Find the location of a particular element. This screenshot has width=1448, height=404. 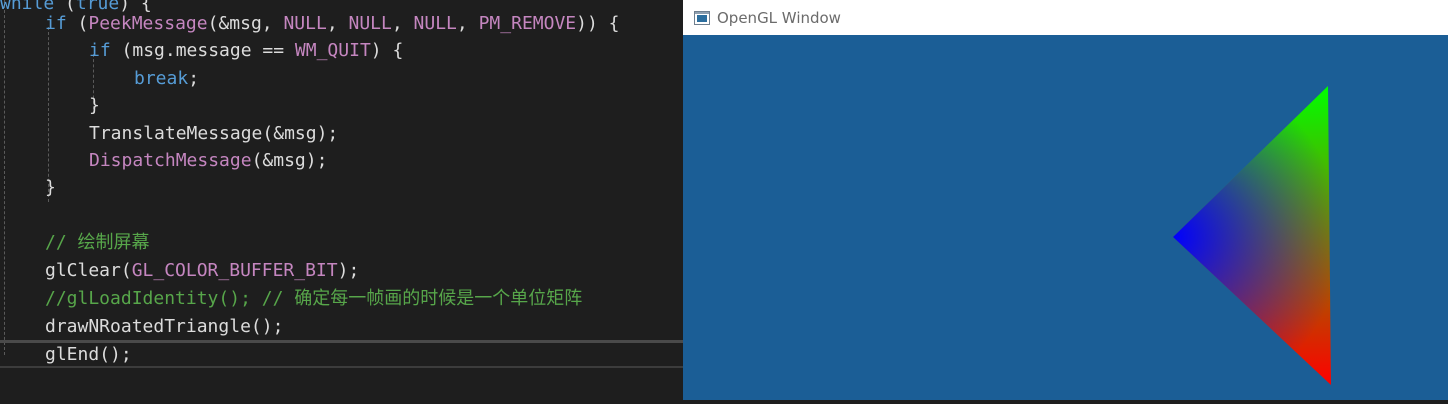

code-token: //glLoadIdentity(); // 确定每一帧画的时候是一个单位矩阵 is located at coordinates (314, 298).